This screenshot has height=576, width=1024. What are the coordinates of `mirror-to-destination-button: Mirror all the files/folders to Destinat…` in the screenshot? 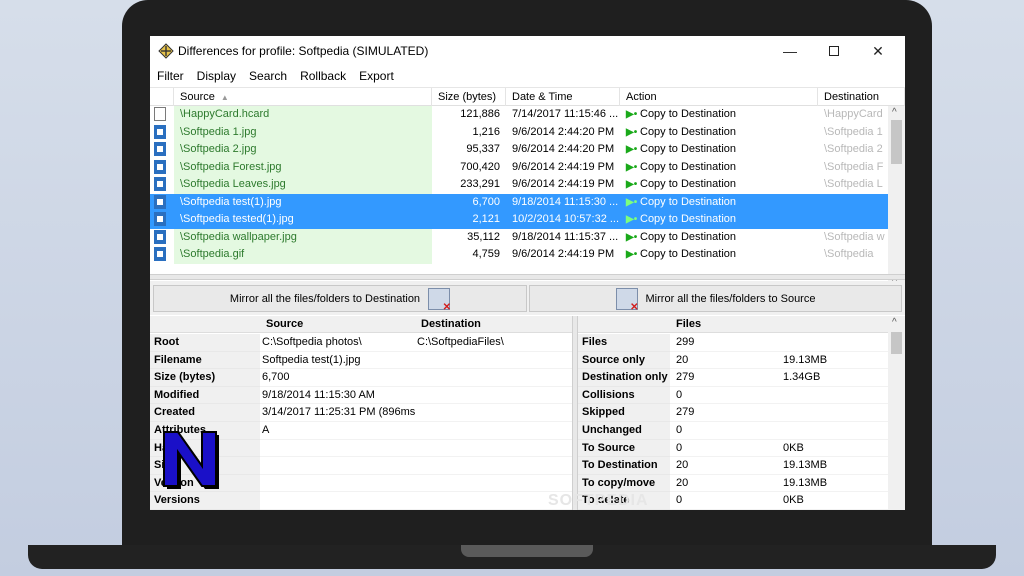 It's located at (340, 299).